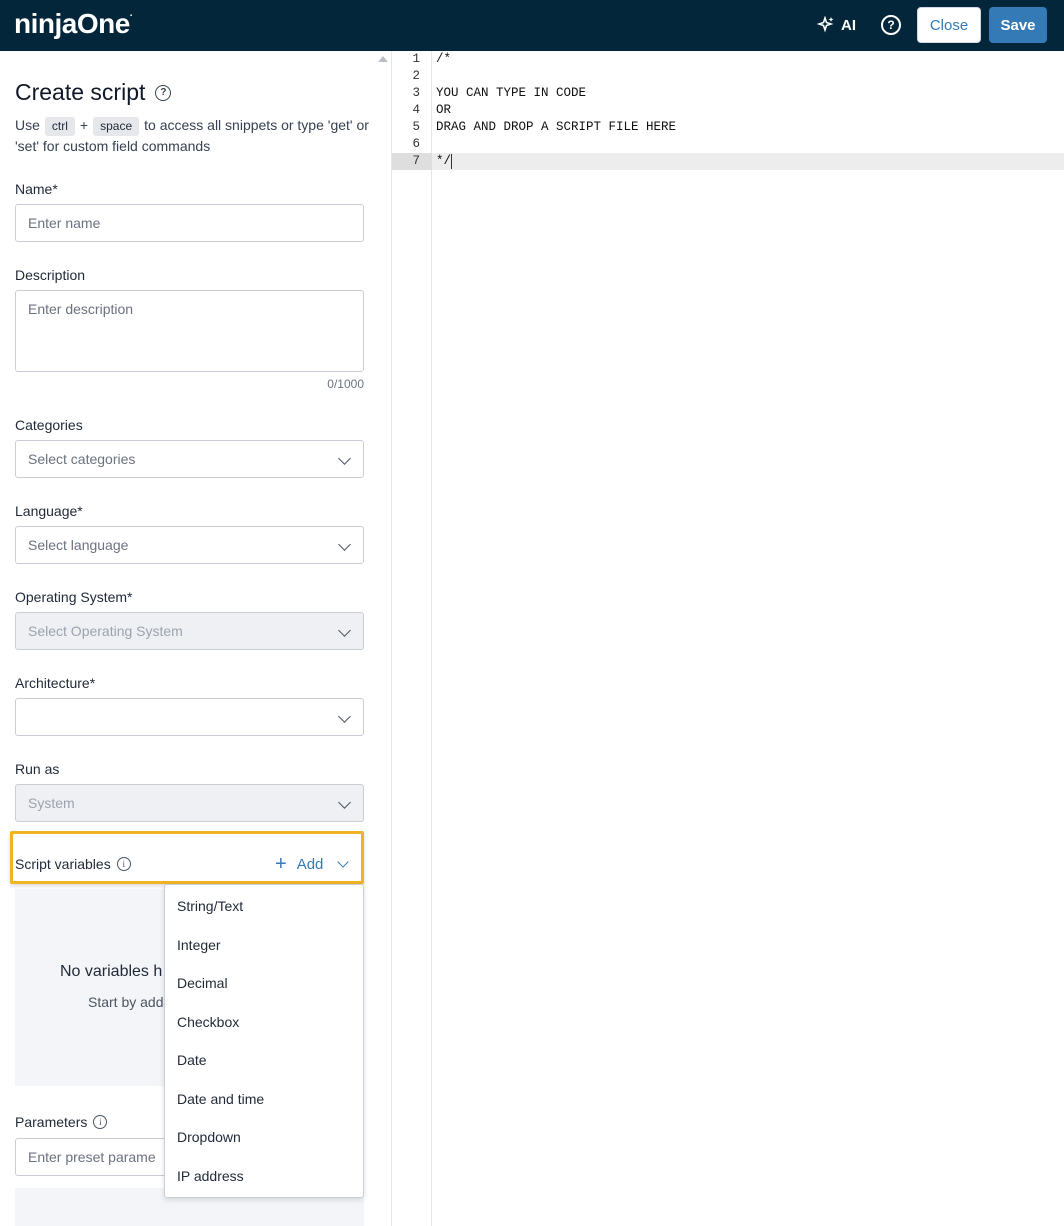  I want to click on parameters-label: Parameters i, so click(61, 1122).